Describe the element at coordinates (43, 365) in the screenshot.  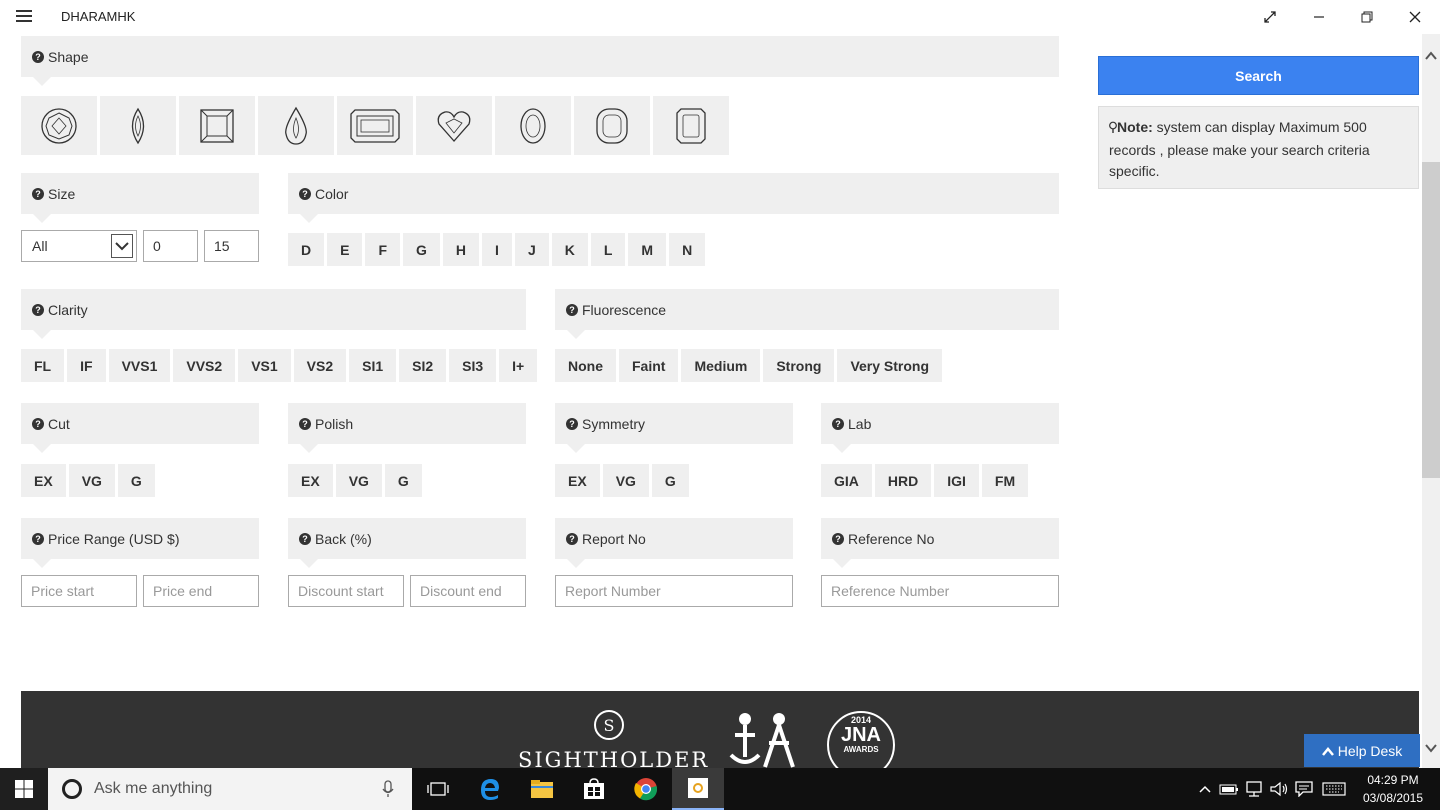
I see `clarity-option: FL` at that location.